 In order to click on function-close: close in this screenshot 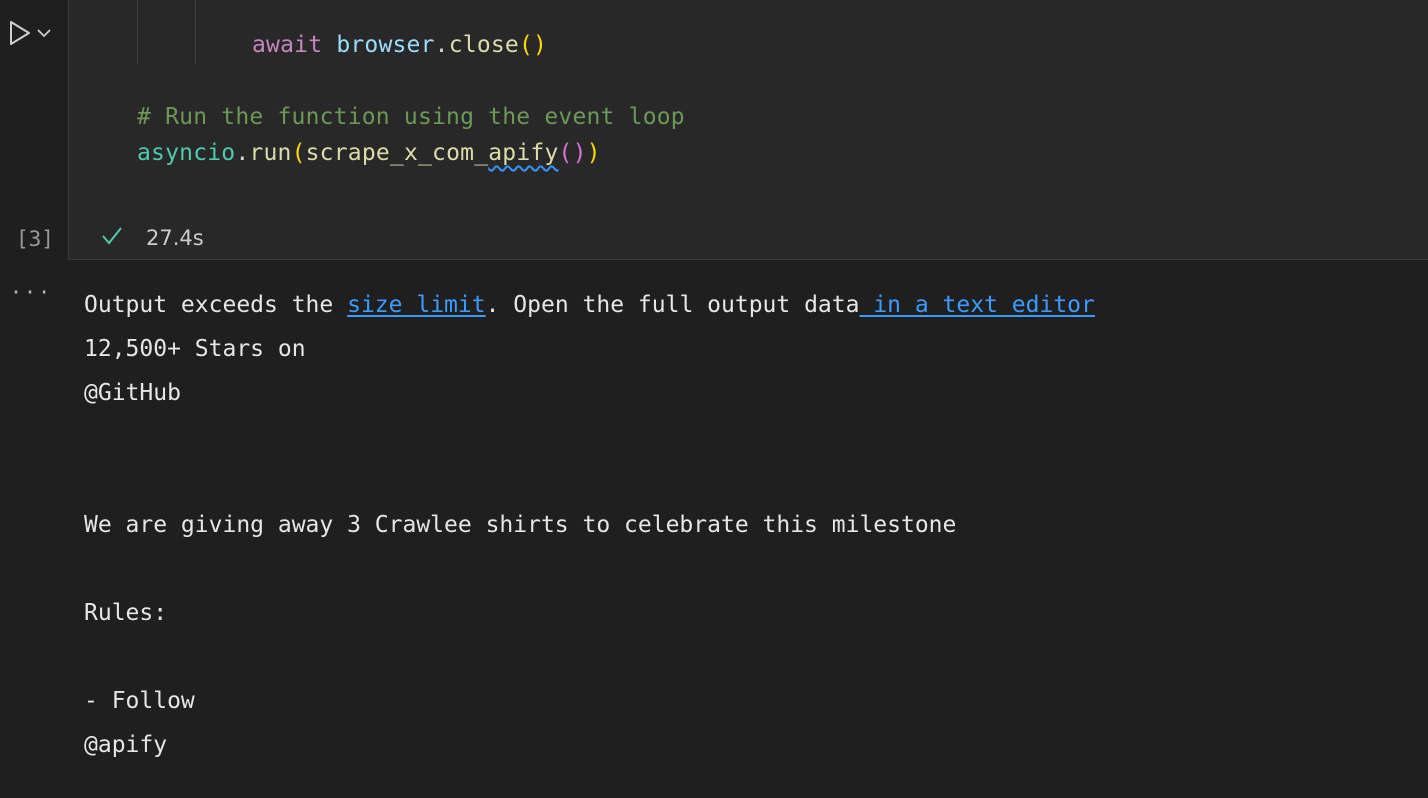, I will do `click(483, 45)`.